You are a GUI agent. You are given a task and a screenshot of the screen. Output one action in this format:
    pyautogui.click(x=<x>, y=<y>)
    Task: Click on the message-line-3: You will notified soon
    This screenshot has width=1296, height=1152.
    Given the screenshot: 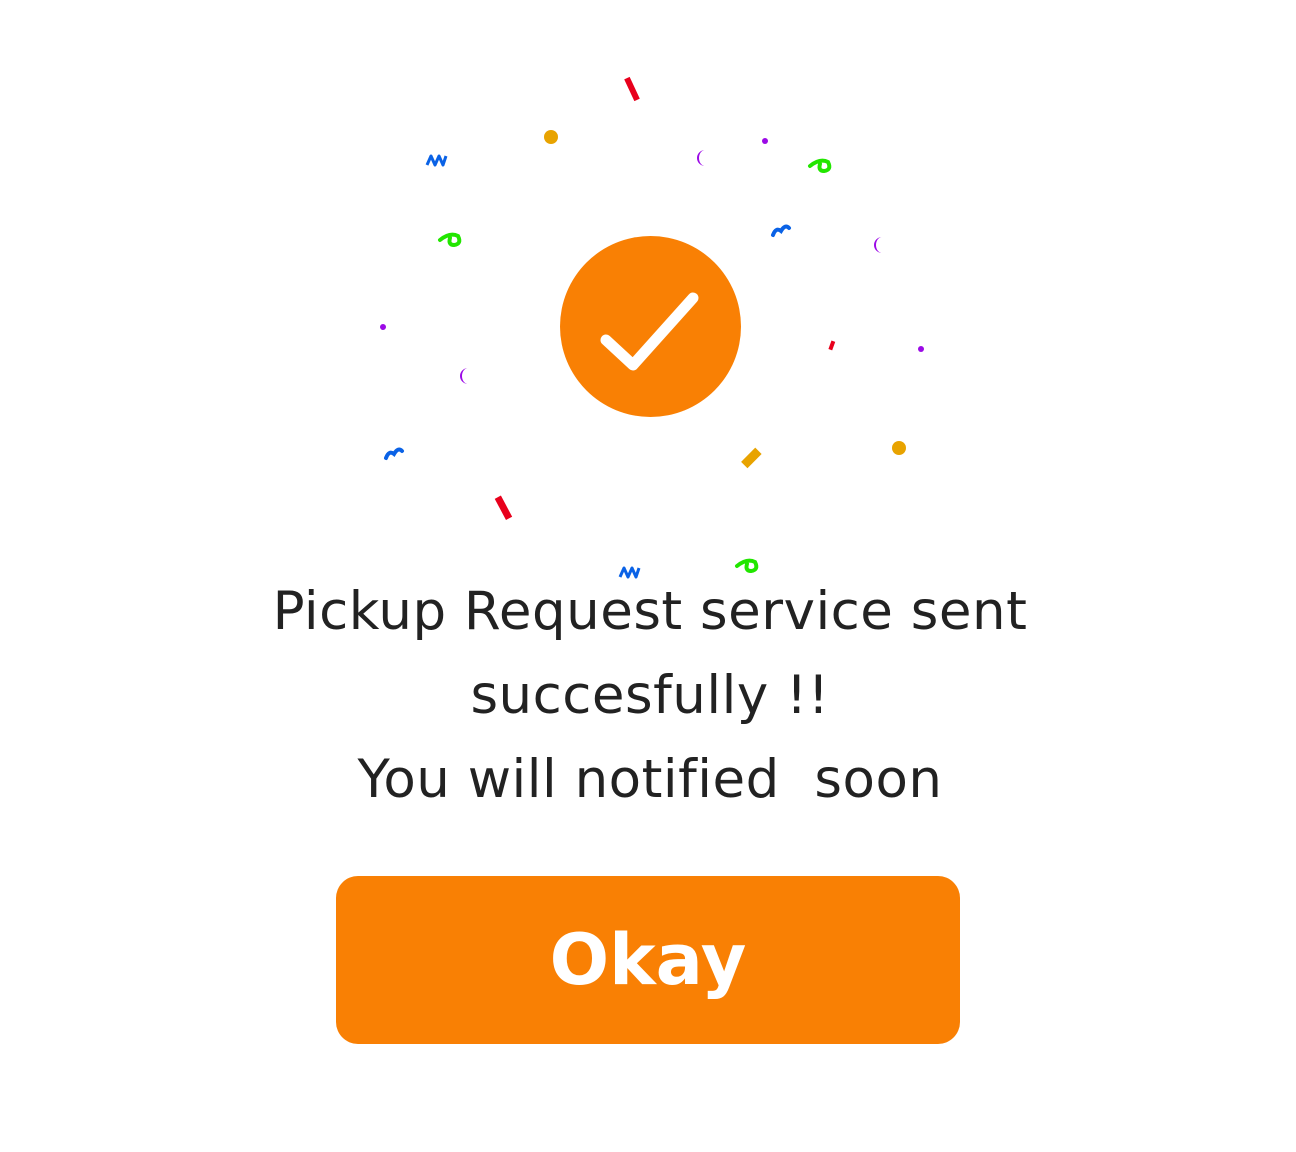 What is the action you would take?
    pyautogui.click(x=650, y=779)
    